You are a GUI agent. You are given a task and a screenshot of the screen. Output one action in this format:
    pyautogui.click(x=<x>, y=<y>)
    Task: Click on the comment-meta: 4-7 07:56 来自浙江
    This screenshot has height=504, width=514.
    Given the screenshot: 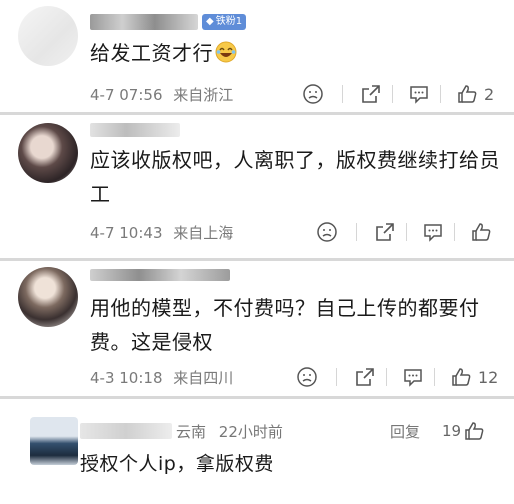 What is the action you would take?
    pyautogui.click(x=161, y=94)
    